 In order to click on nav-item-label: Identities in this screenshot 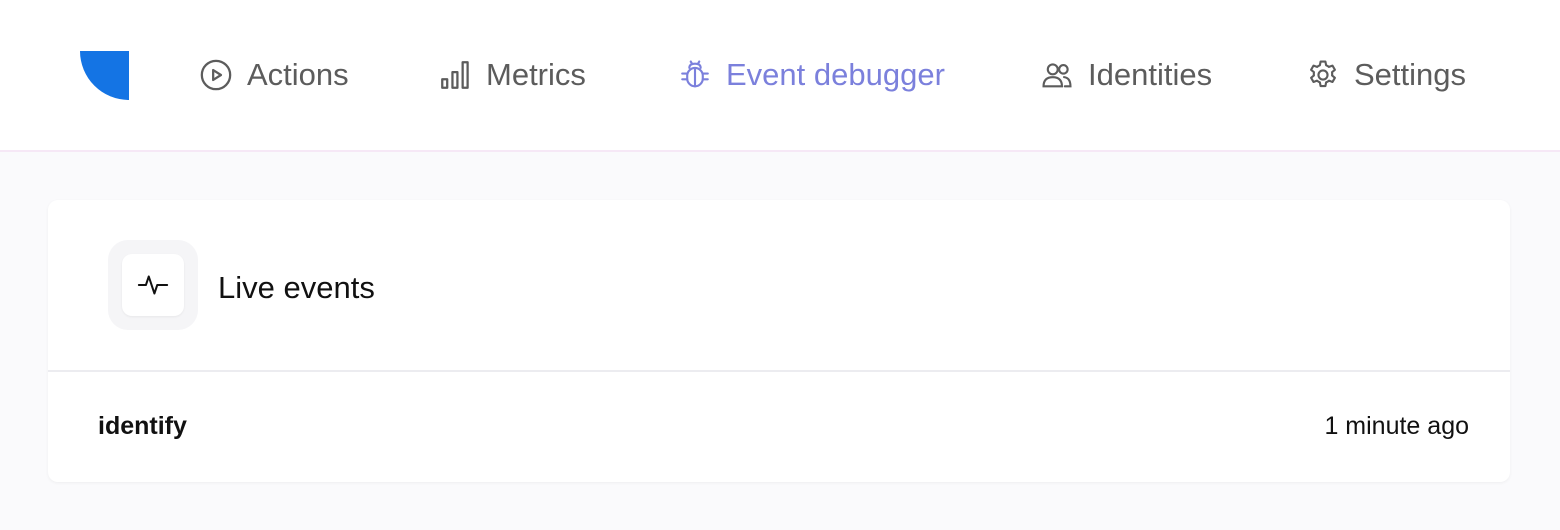, I will do `click(1150, 74)`.